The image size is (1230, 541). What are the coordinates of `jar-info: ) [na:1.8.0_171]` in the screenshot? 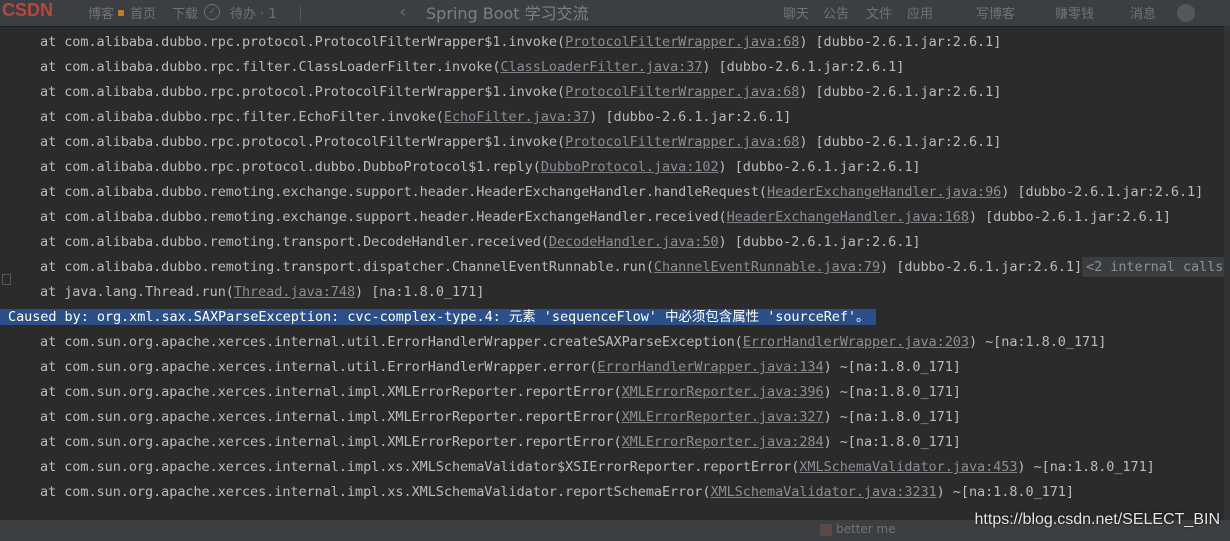 It's located at (420, 292).